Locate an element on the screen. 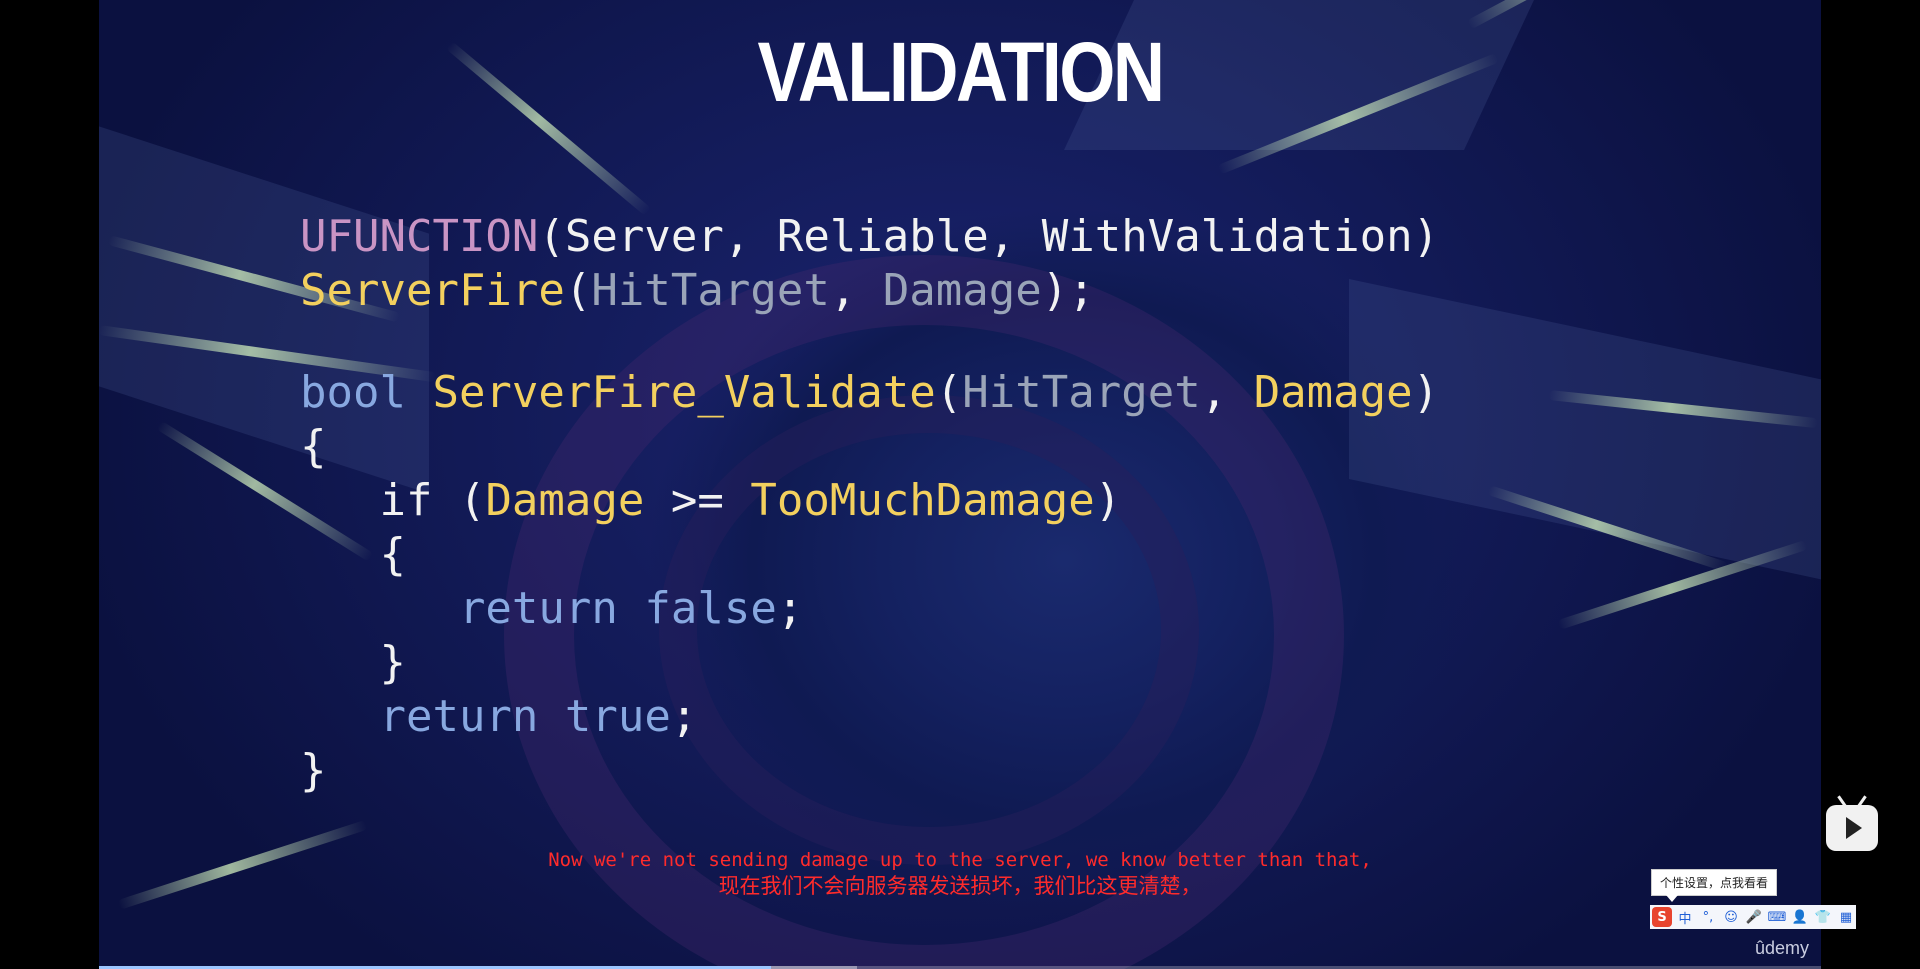  code-token: ServerFire is located at coordinates (432, 290).